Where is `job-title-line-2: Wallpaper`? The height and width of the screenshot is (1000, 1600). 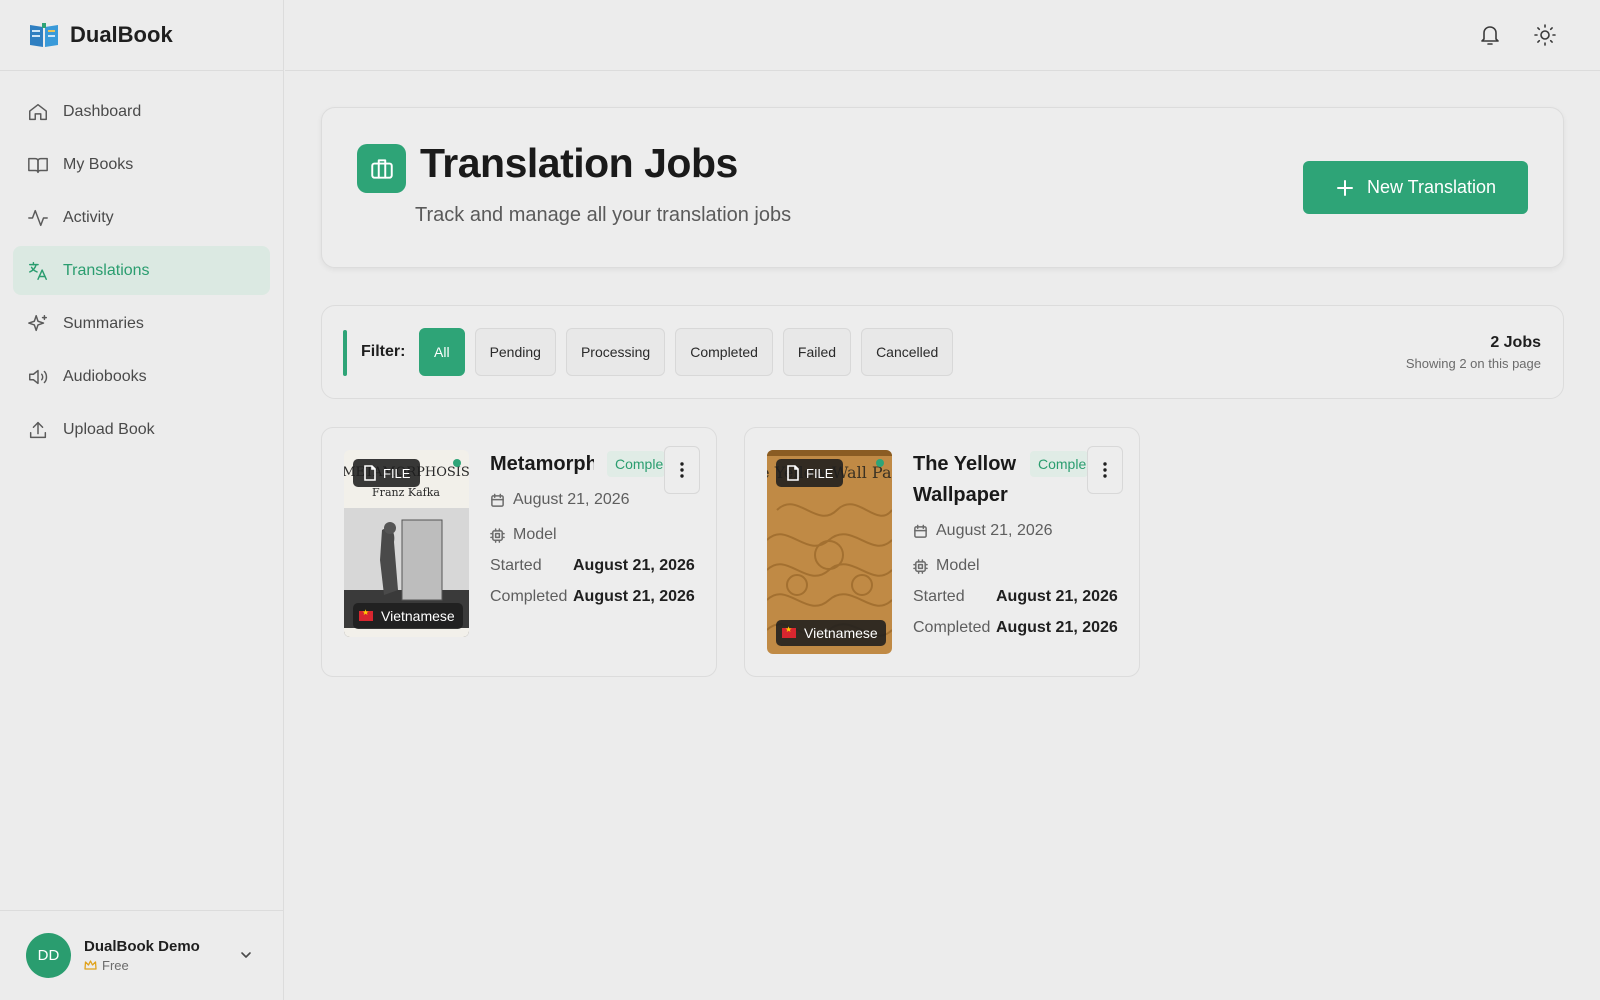 job-title-line-2: Wallpaper is located at coordinates (960, 495).